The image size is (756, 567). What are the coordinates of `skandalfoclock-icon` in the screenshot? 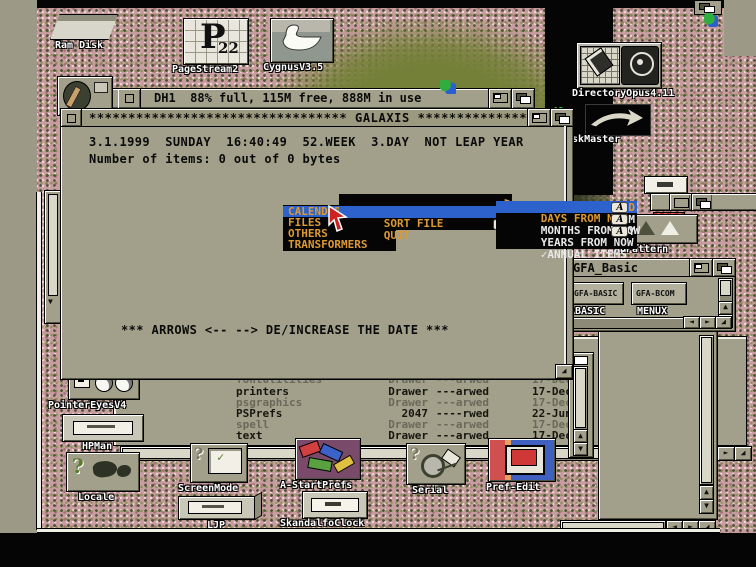 It's located at (335, 505).